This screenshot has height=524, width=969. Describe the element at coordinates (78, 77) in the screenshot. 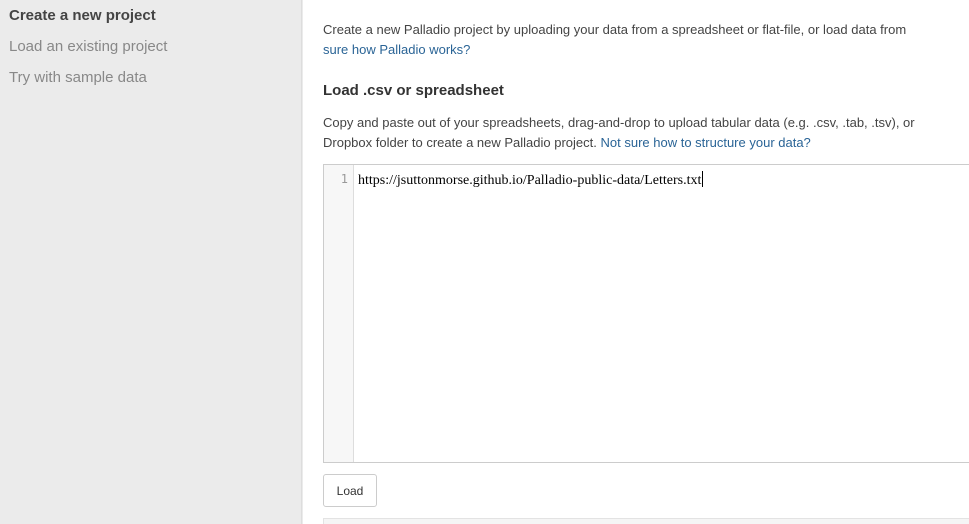

I see `sidebar-item-sample-data: Try with sample data` at that location.